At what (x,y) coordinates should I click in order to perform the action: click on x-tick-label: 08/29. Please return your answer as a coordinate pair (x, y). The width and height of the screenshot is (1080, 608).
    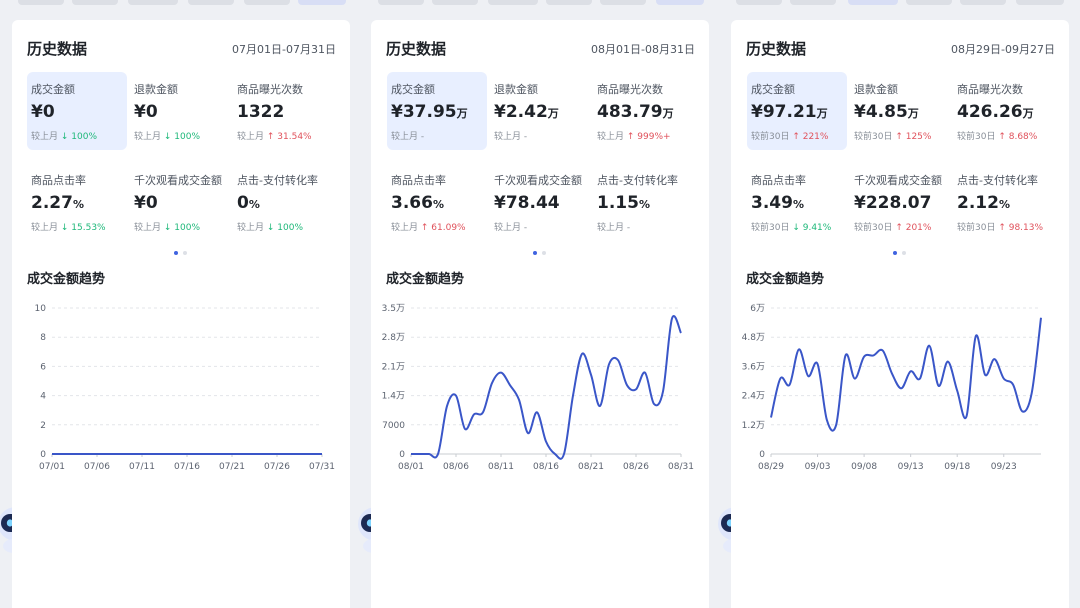
    Looking at the image, I should click on (771, 467).